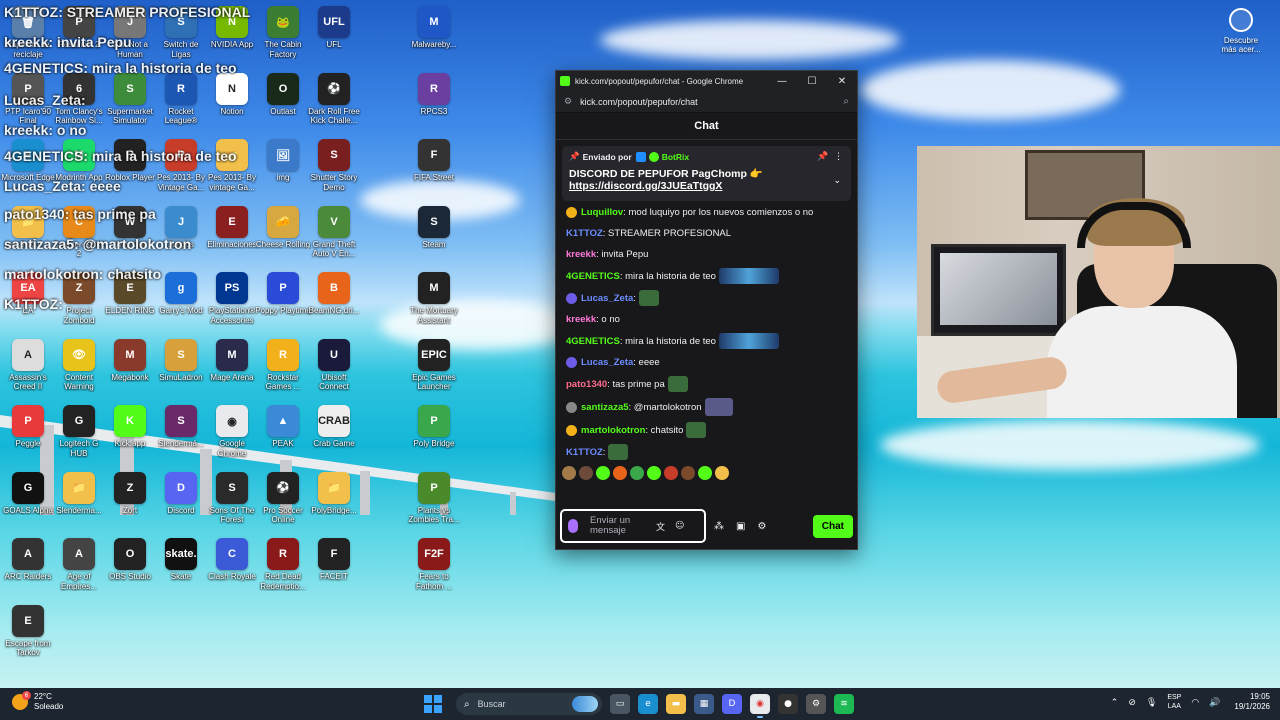  I want to click on desktop-icon: Z Project Zomboid, so click(79, 305).